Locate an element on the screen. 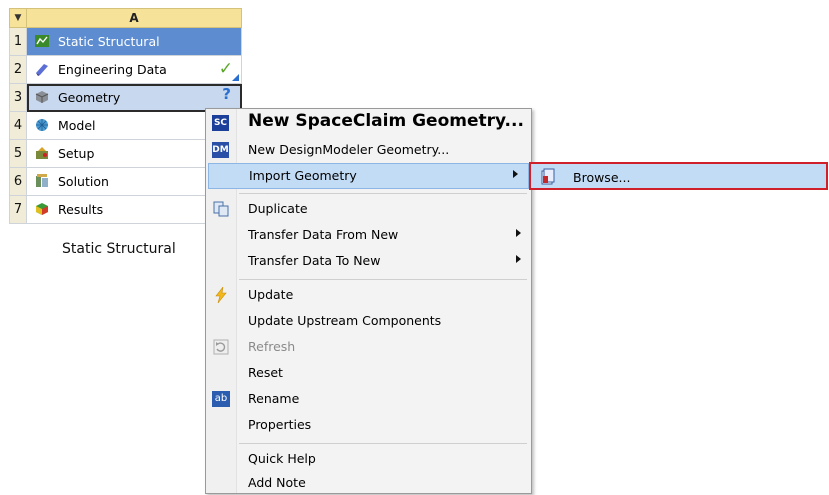 This screenshot has height=495, width=829. cell-static-structural: Static Structural is located at coordinates (134, 41).